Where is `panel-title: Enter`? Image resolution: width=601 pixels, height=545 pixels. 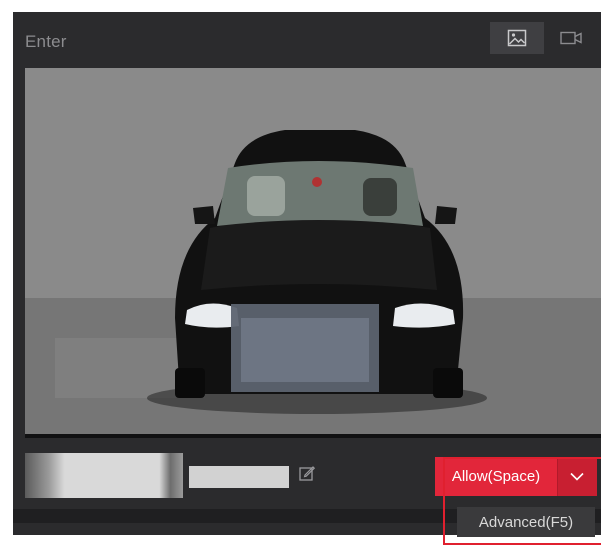 panel-title: Enter is located at coordinates (46, 41).